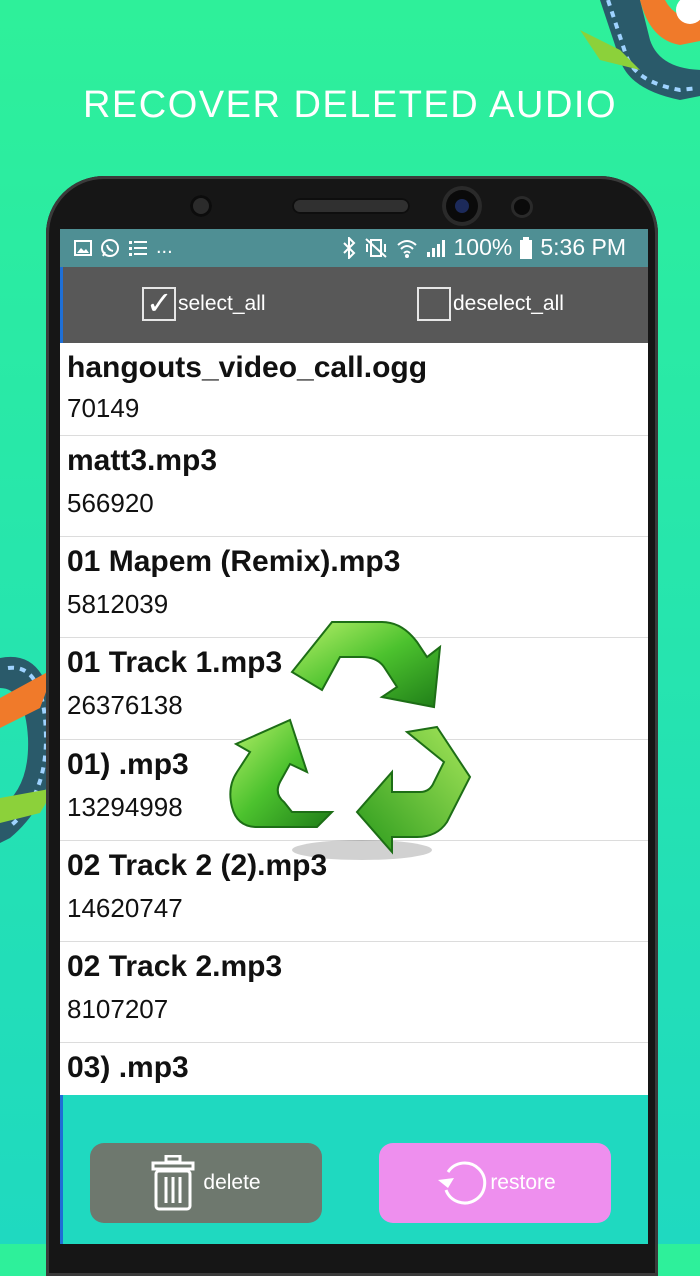 The width and height of the screenshot is (700, 1276). I want to click on file-size: 5812039, so click(118, 604).